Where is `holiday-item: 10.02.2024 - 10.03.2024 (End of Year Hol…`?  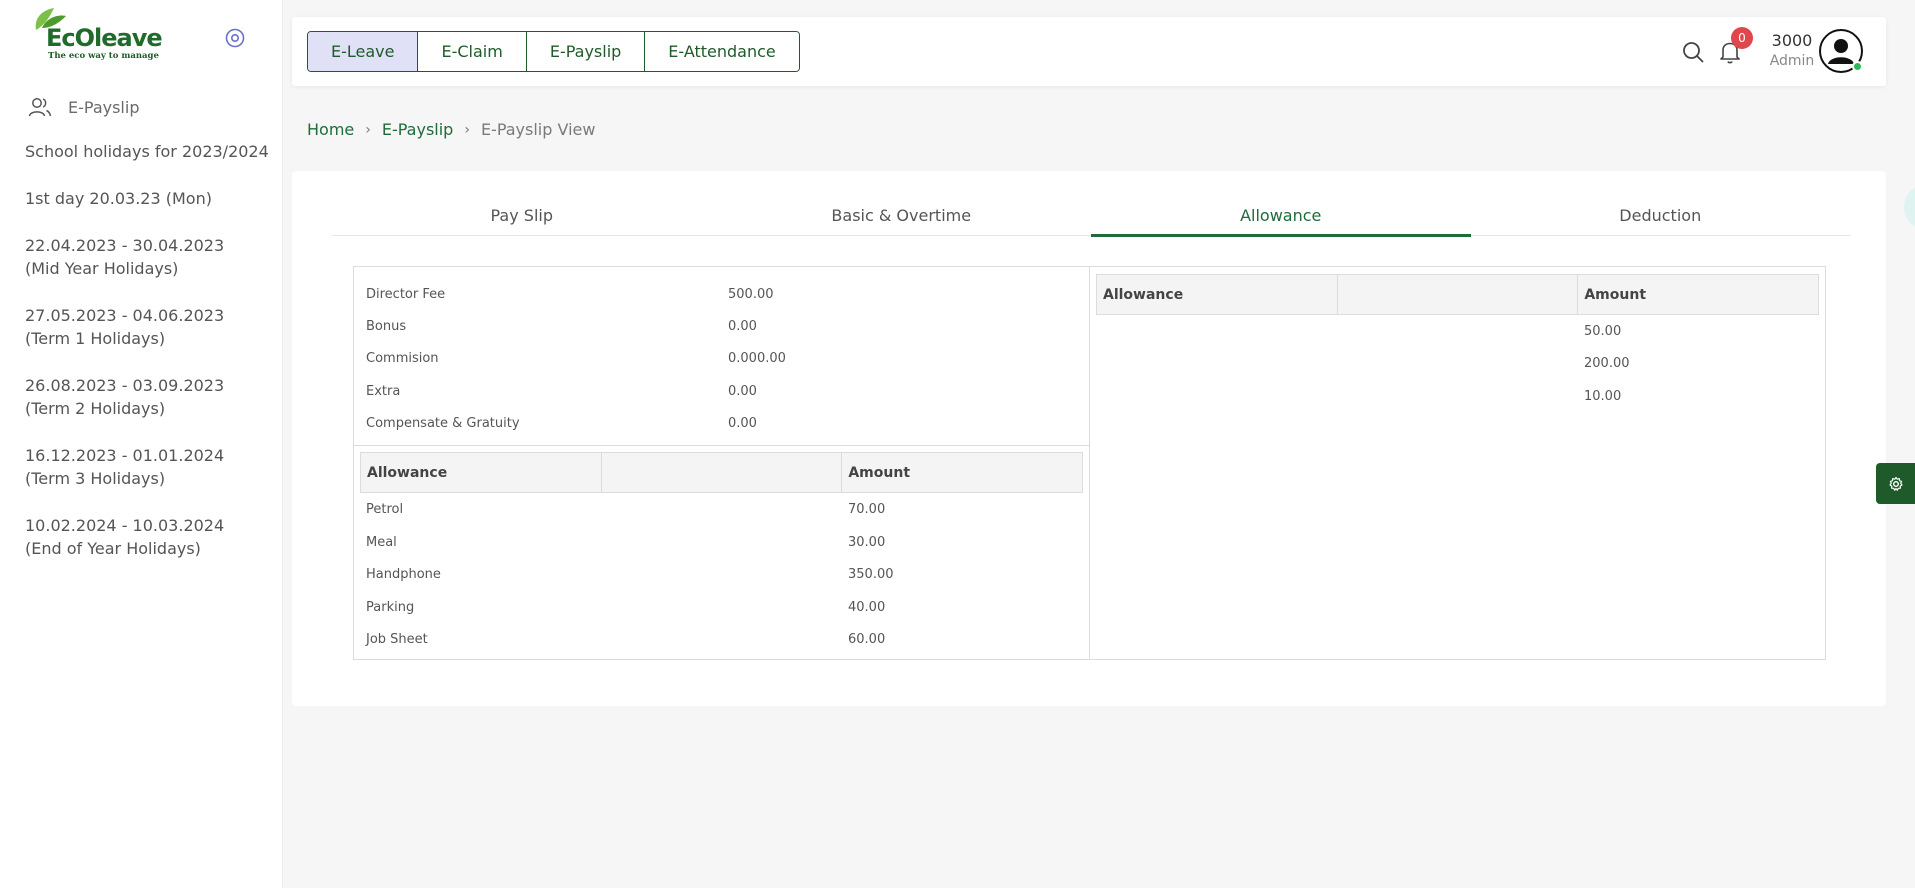 holiday-item: 10.02.2024 - 10.03.2024 (End of Year Hol… is located at coordinates (125, 537).